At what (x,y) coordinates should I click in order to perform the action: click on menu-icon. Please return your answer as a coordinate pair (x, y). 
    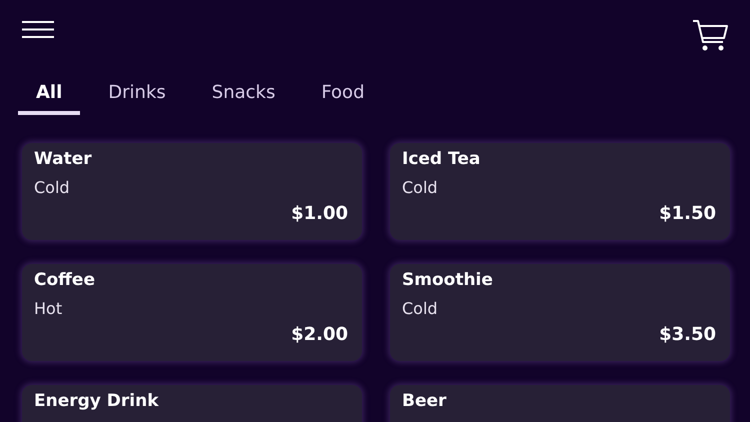
    Looking at the image, I should click on (38, 29).